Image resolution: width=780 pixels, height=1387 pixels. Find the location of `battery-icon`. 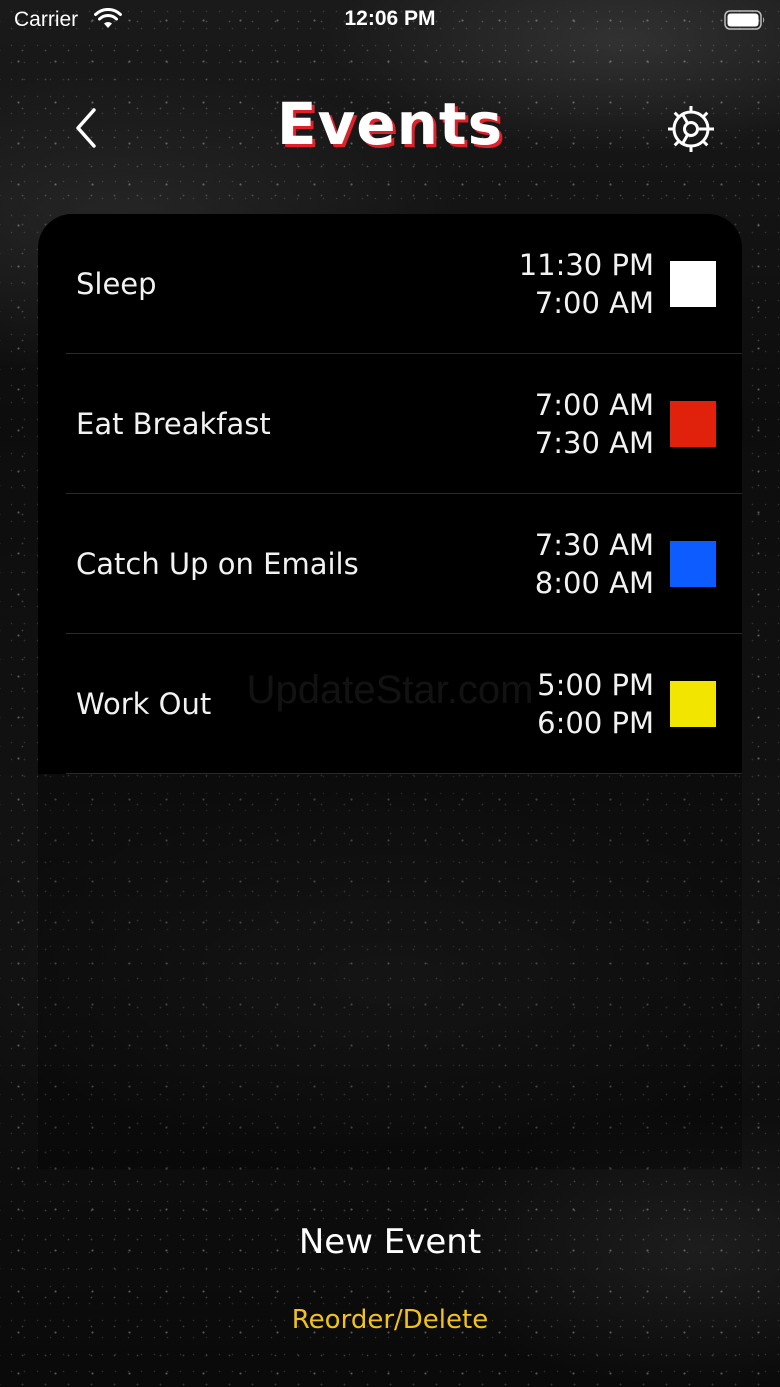

battery-icon is located at coordinates (744, 20).